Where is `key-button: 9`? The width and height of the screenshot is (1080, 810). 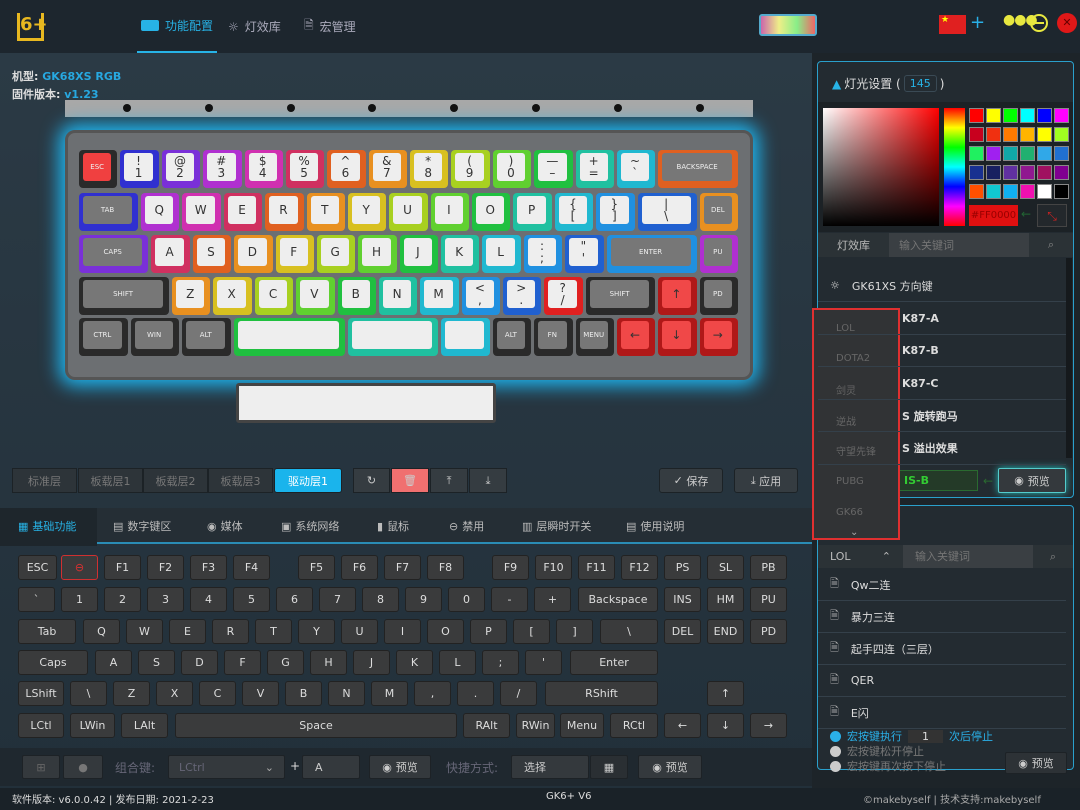
key-button: 9 is located at coordinates (423, 599).